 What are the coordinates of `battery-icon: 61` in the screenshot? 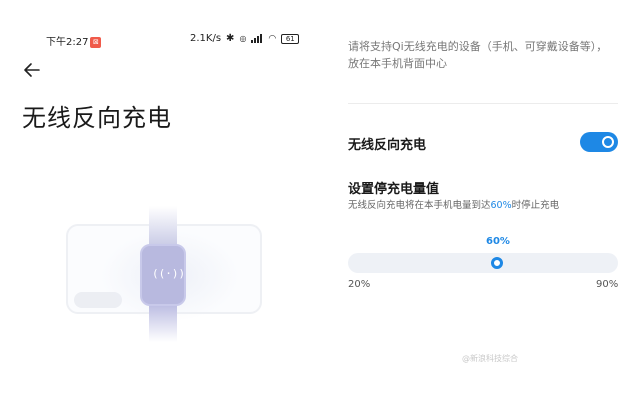 It's located at (290, 38).